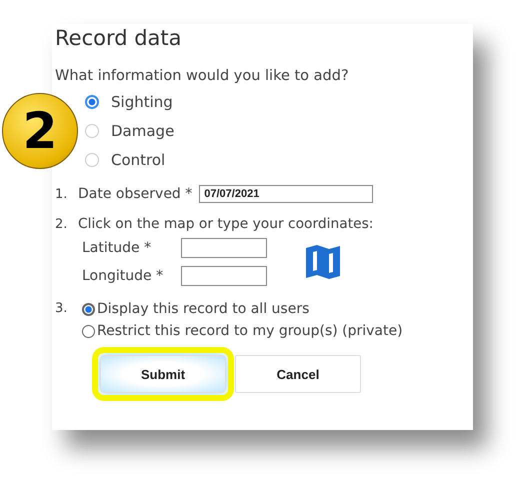 This screenshot has width=516, height=478. What do you see at coordinates (242, 309) in the screenshot?
I see `visibility-option: Display this record to all users` at bounding box center [242, 309].